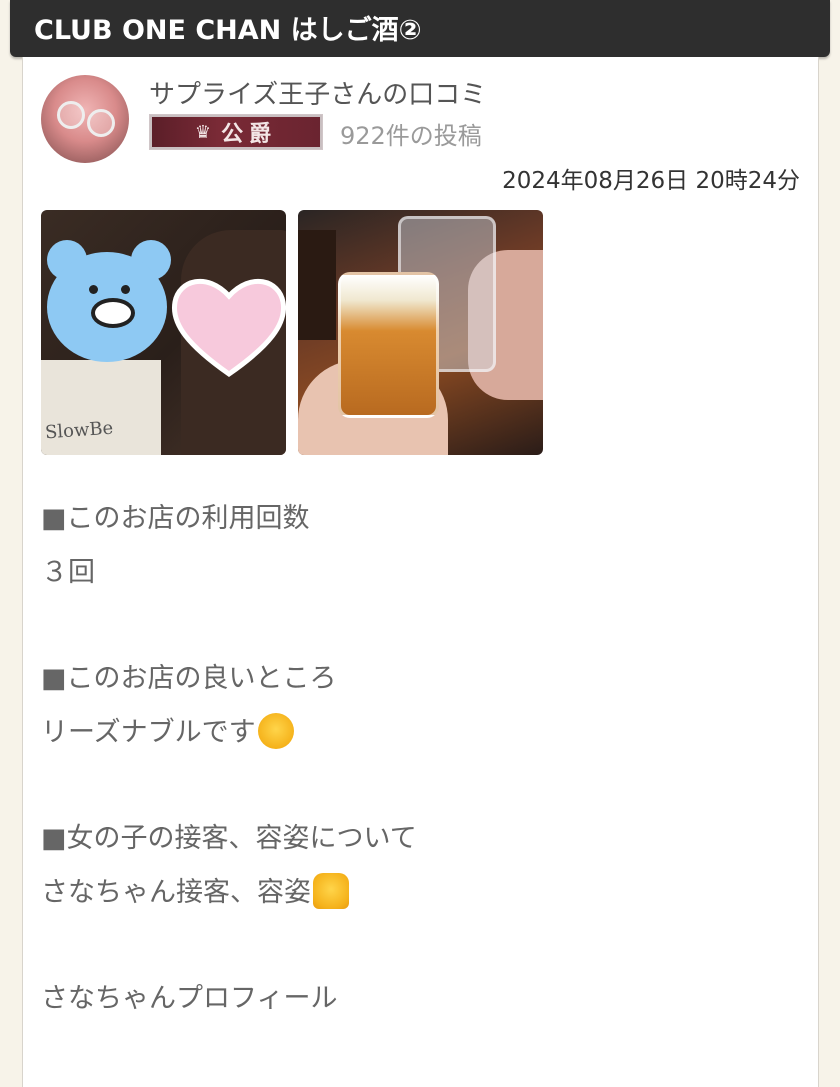 The image size is (840, 1087). What do you see at coordinates (189, 998) in the screenshot?
I see `profile-heading: さなちゃんプロフィール` at bounding box center [189, 998].